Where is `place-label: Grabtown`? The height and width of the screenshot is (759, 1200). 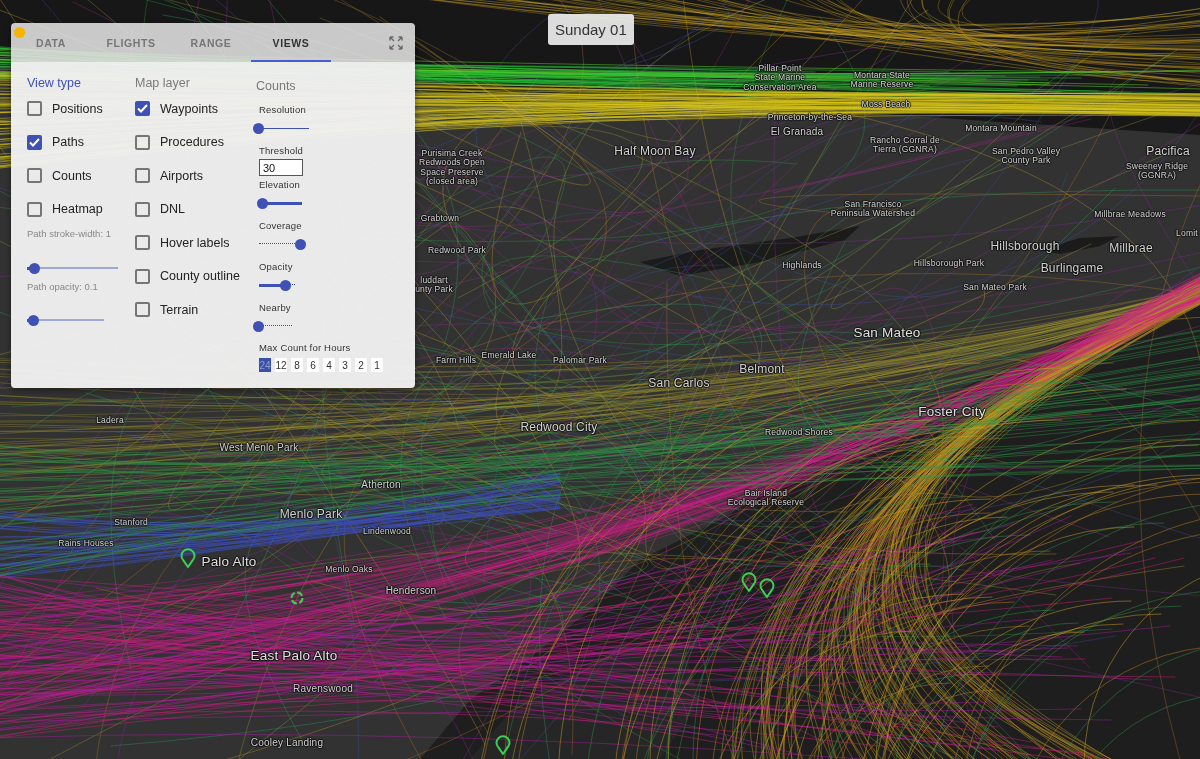 place-label: Grabtown is located at coordinates (440, 219).